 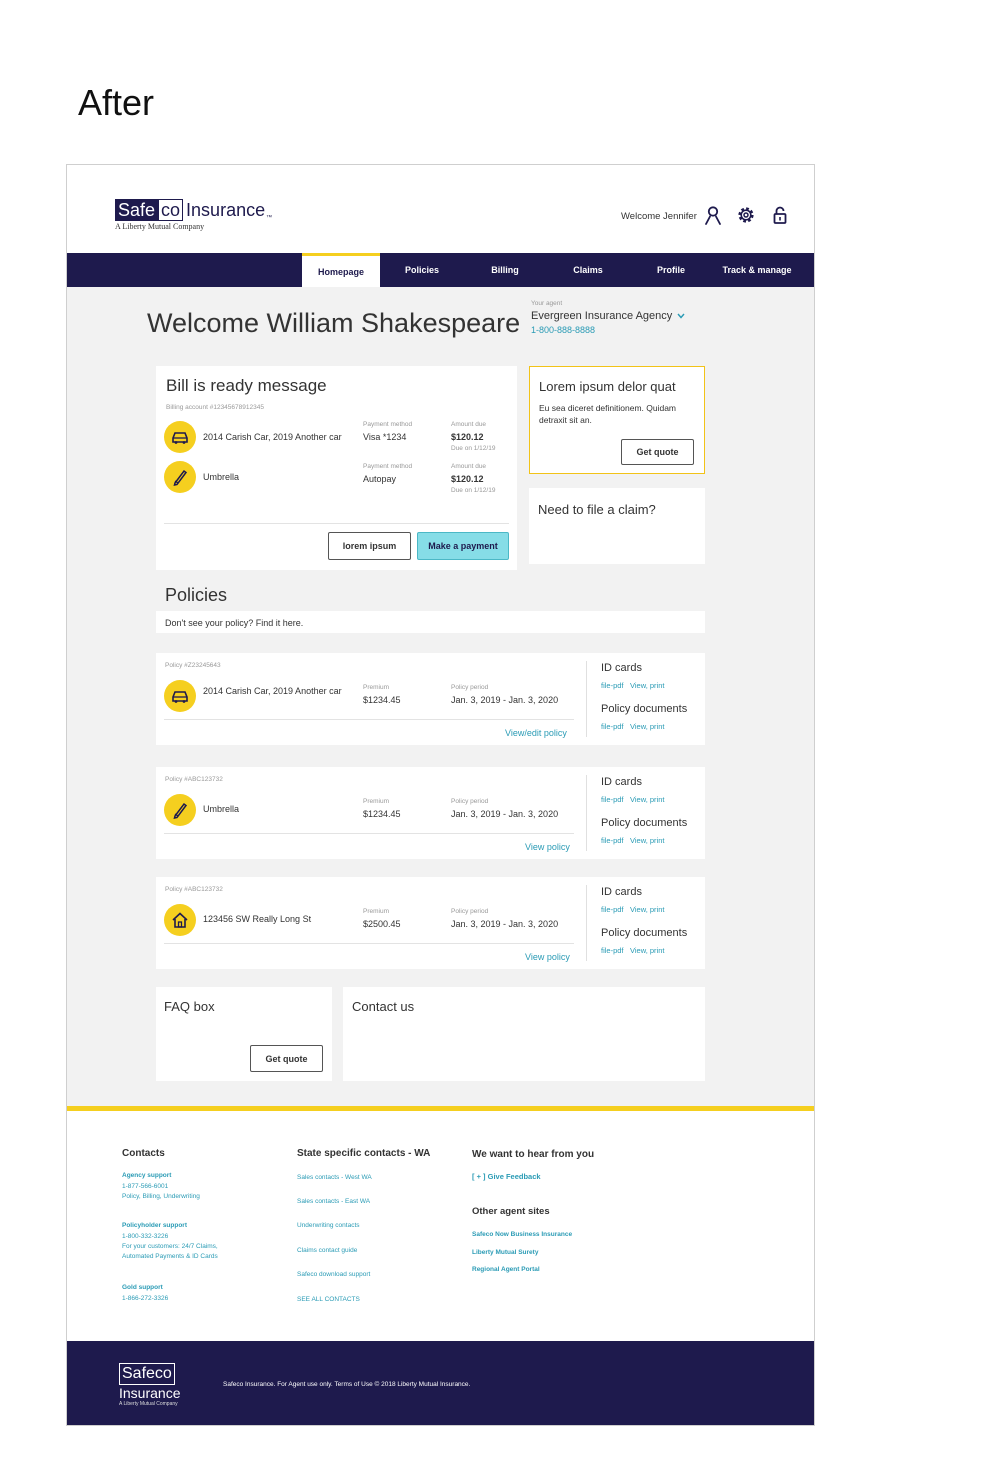 I want to click on view-edit-policy-link: View/edit policy, so click(x=536, y=733).